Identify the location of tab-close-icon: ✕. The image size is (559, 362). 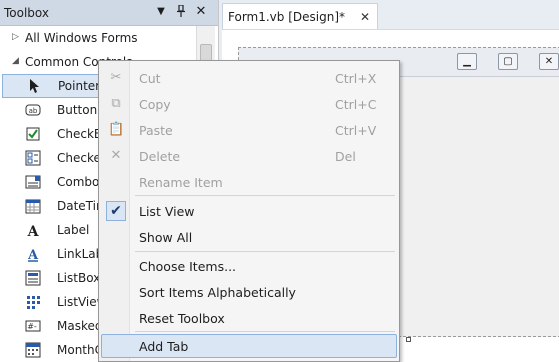
(365, 17).